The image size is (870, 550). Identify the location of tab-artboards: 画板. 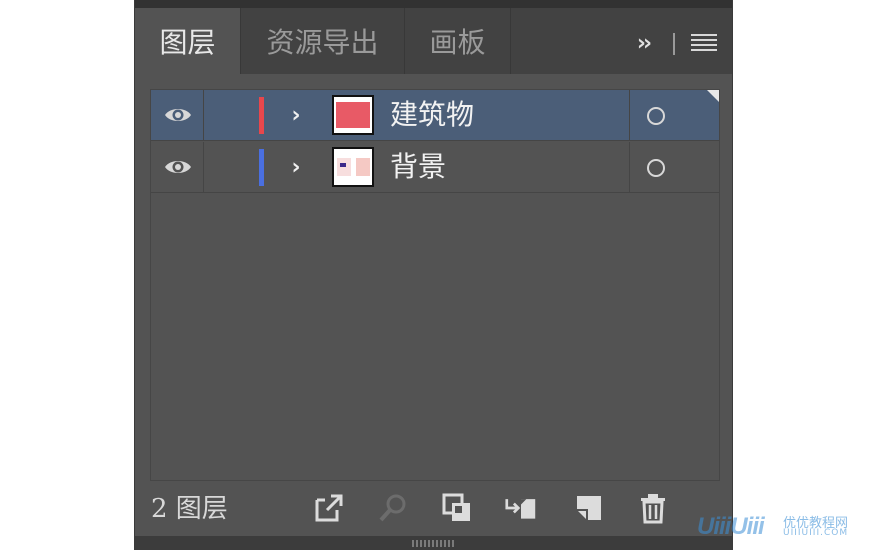
(458, 41).